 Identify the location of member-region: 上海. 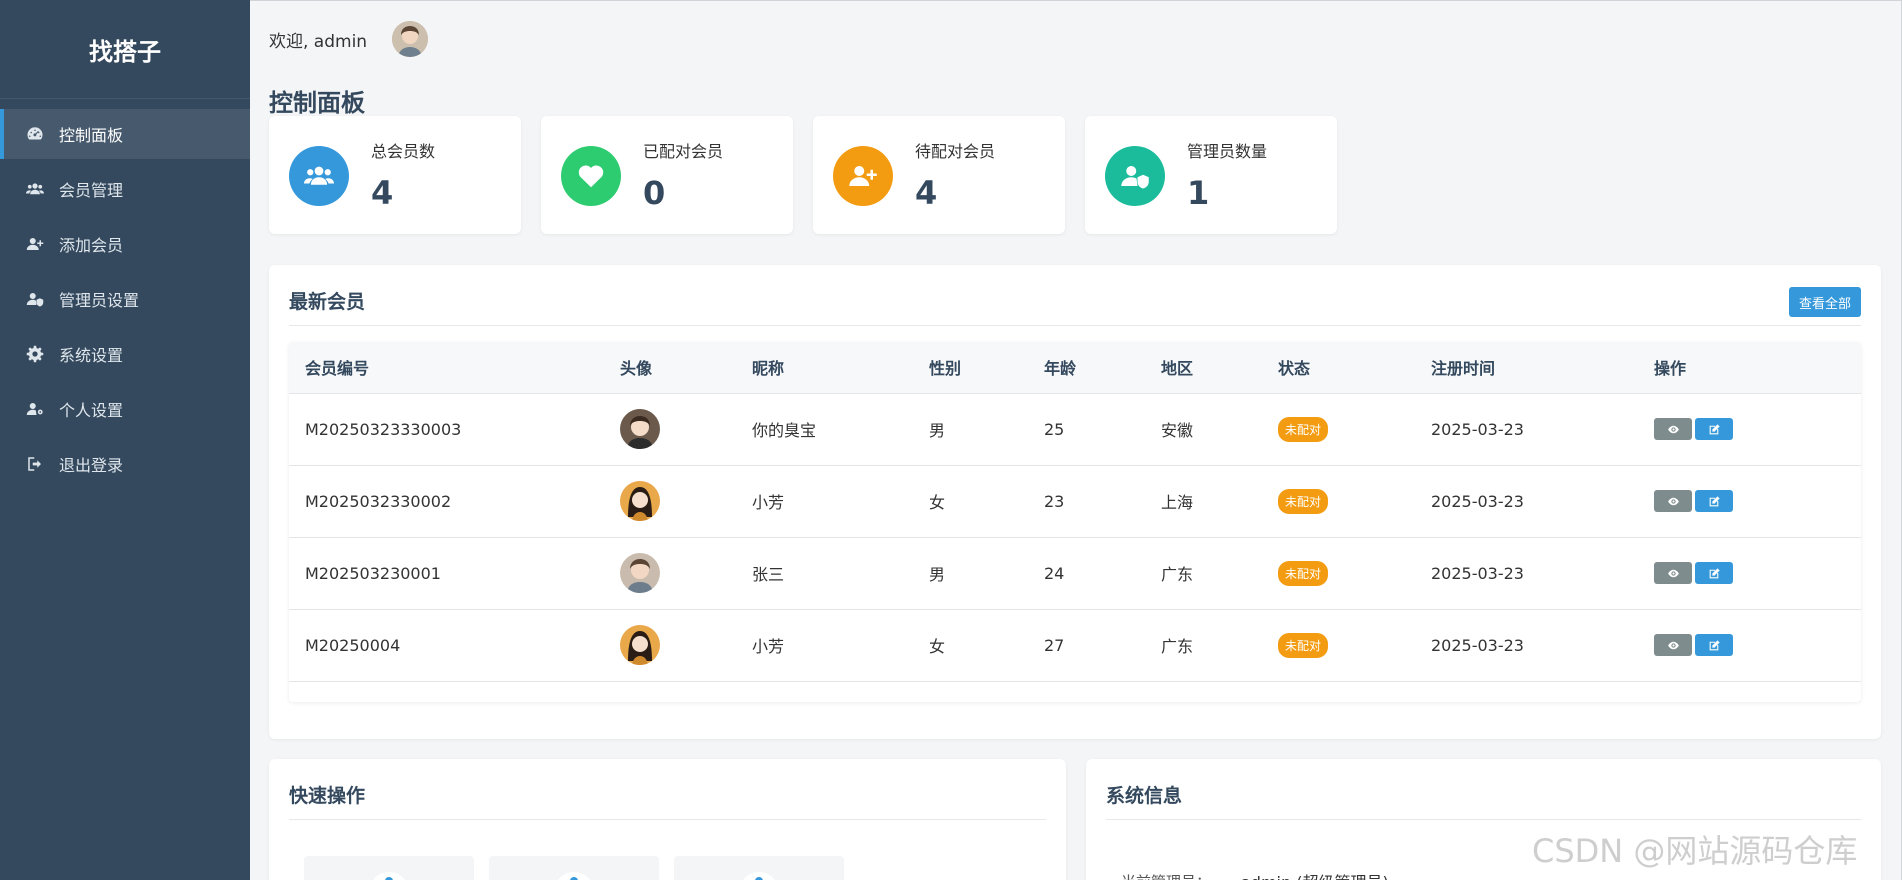
(1177, 502).